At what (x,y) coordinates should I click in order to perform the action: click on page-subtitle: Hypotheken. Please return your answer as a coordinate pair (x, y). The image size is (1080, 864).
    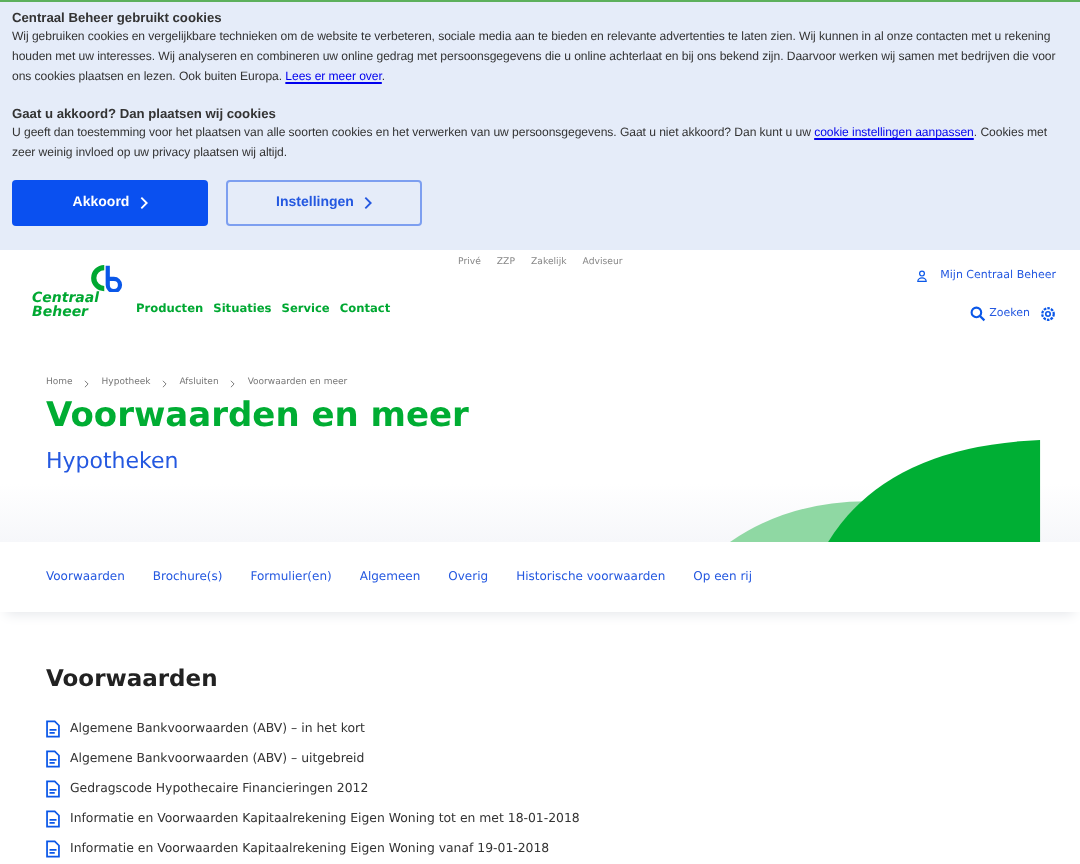
    Looking at the image, I should click on (113, 461).